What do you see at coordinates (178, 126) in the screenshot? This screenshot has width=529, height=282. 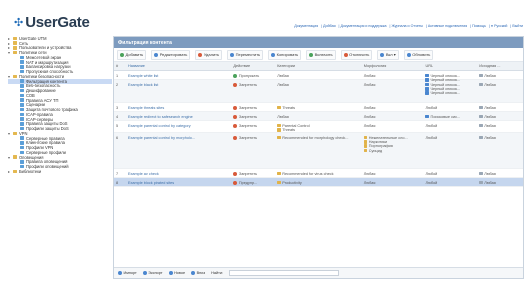 I see `rule-name: Example parental control by category` at bounding box center [178, 126].